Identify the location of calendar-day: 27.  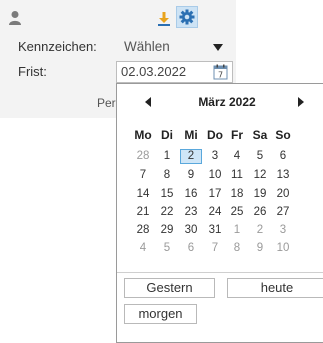
(283, 212).